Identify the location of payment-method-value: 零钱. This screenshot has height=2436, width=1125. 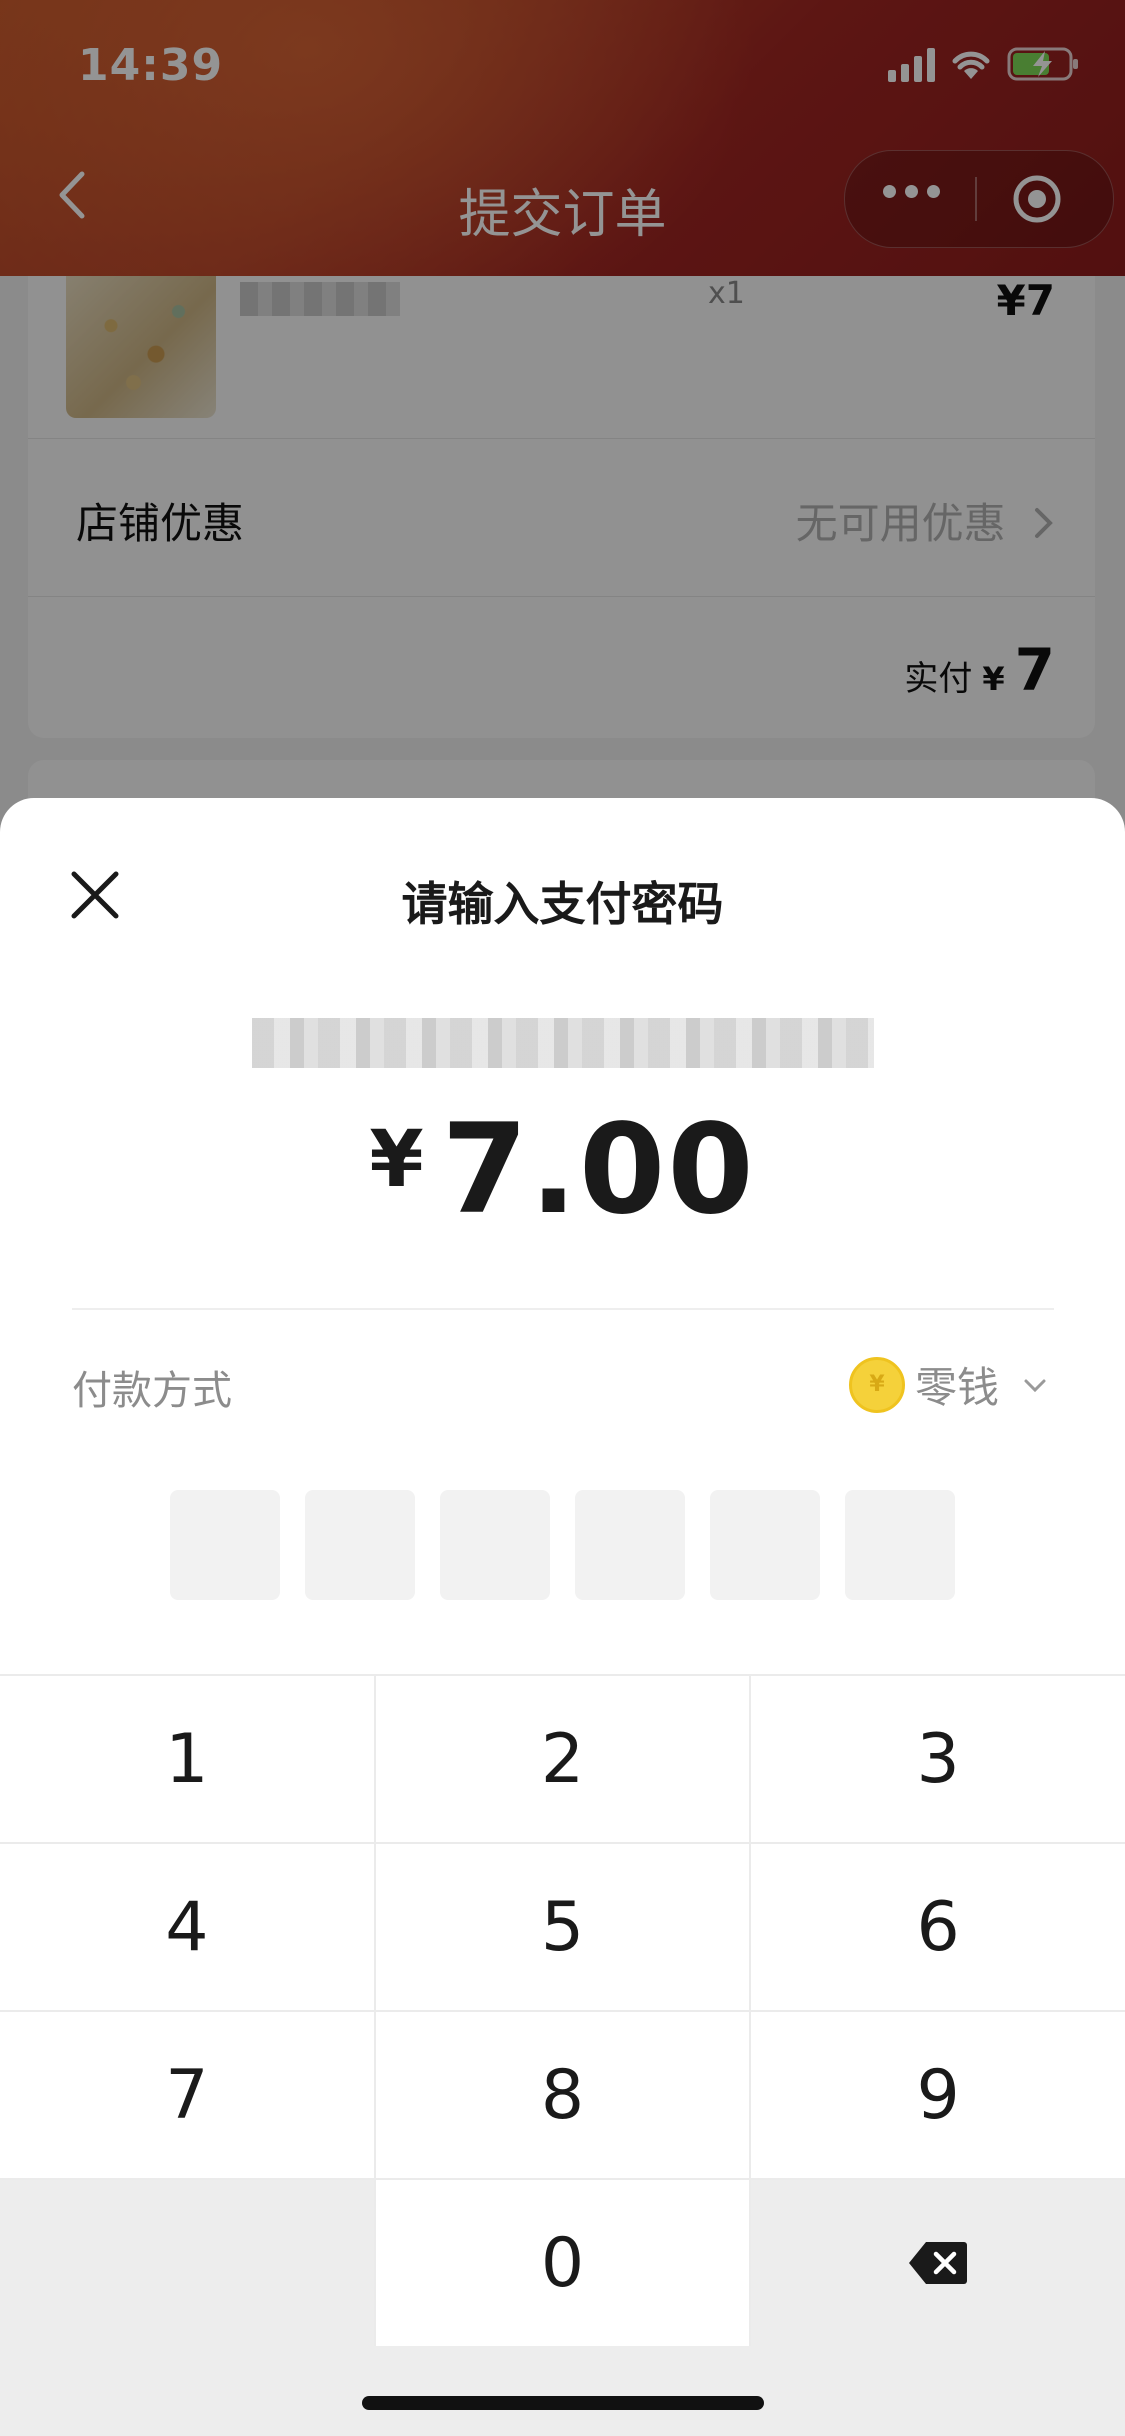
(956, 1387).